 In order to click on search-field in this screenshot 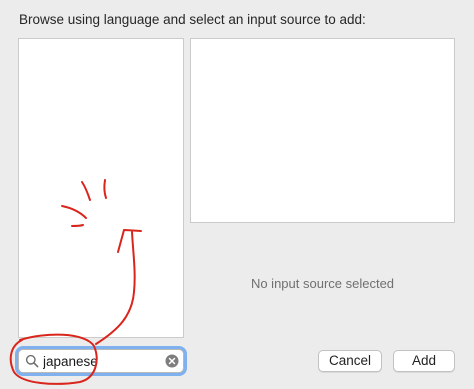, I will do `click(101, 361)`.